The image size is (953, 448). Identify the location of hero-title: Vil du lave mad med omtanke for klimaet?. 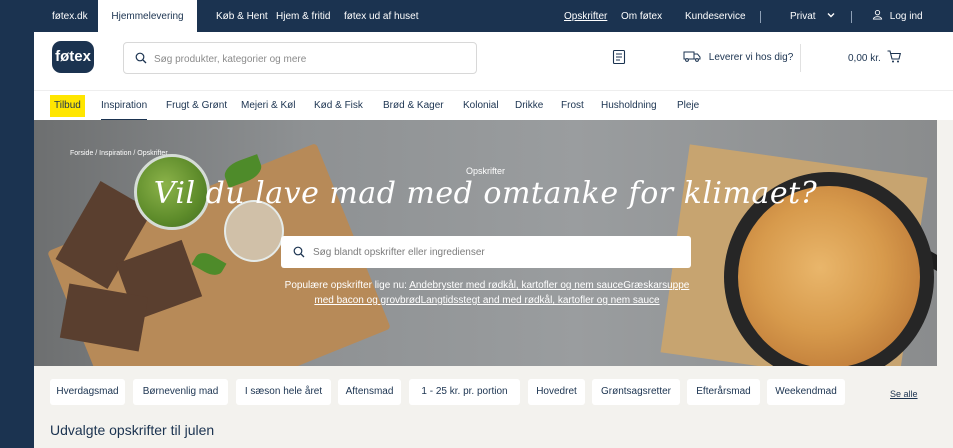
(485, 193).